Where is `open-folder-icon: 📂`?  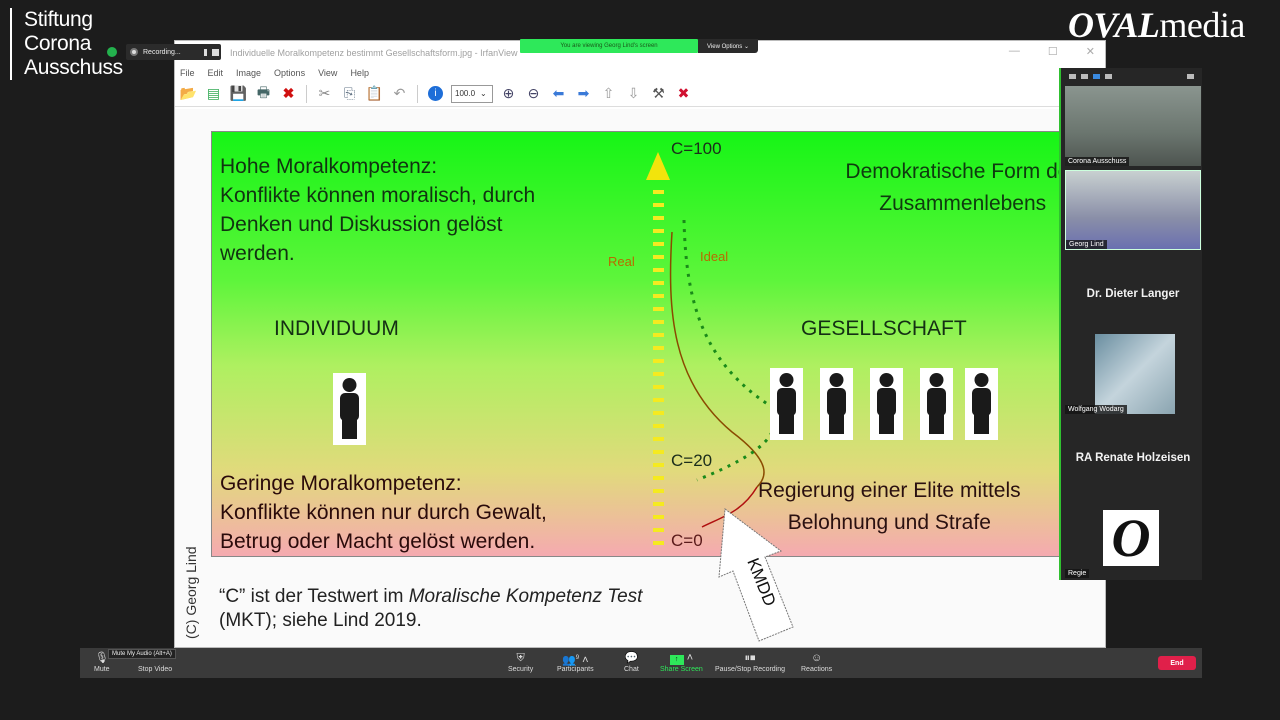
open-folder-icon: 📂 is located at coordinates (188, 93).